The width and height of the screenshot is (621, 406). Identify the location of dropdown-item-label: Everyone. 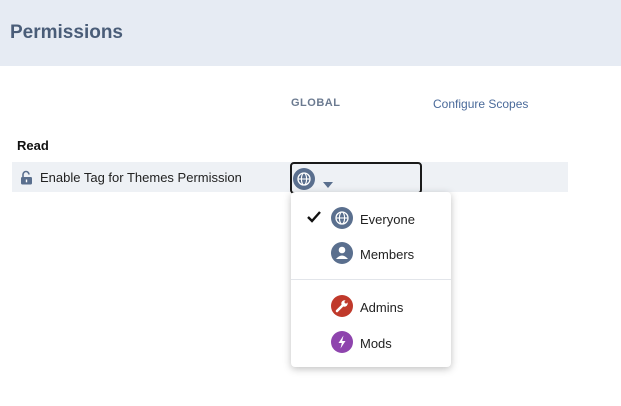
(387, 219).